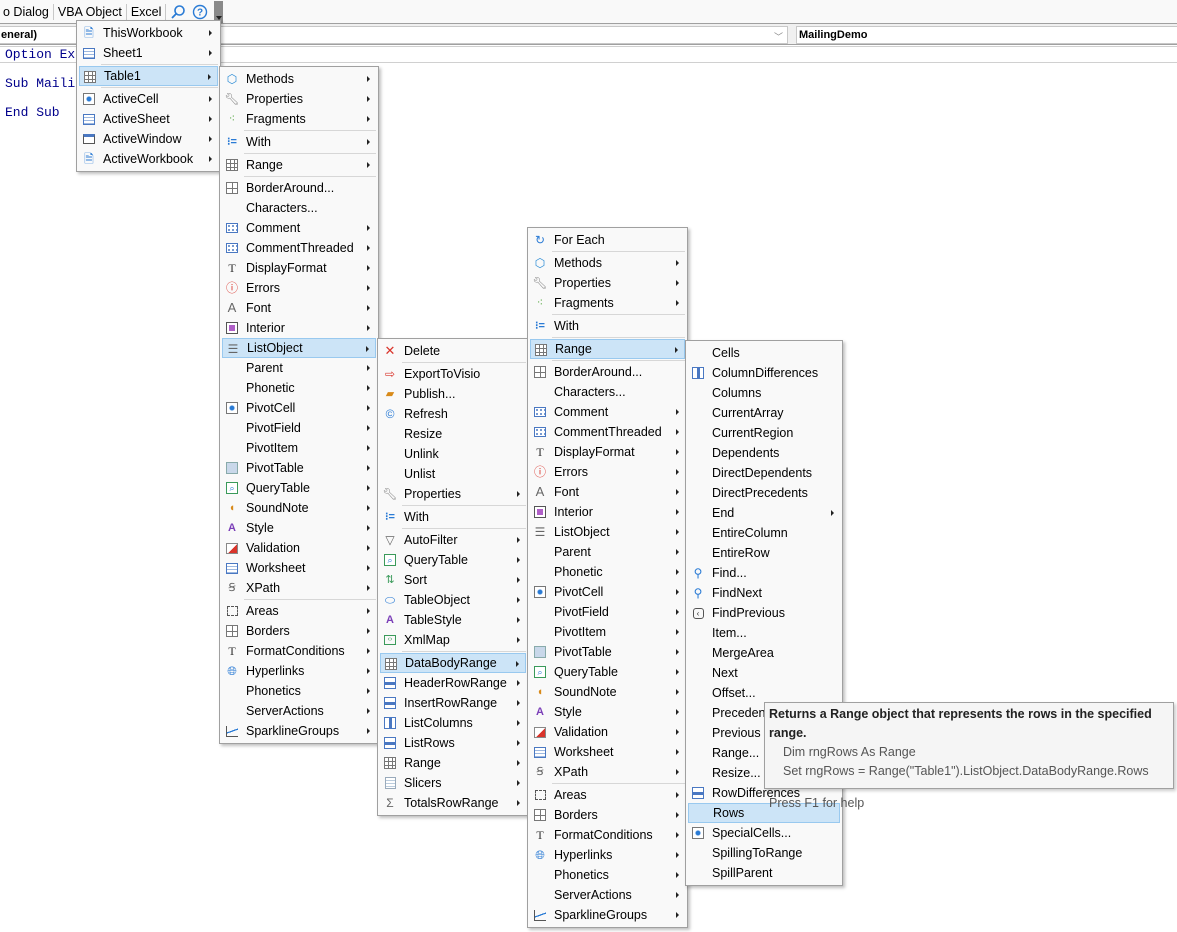 The height and width of the screenshot is (932, 1177). Describe the element at coordinates (148, 139) in the screenshot. I see `menu-item-active-window: ActiveWindow` at that location.